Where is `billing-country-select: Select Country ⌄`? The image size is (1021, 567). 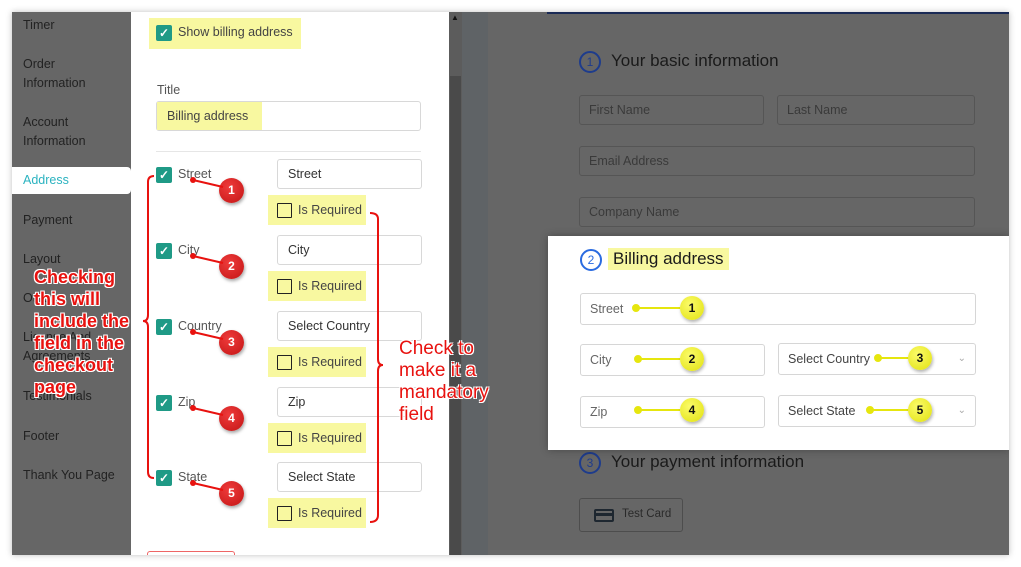 billing-country-select: Select Country ⌄ is located at coordinates (877, 359).